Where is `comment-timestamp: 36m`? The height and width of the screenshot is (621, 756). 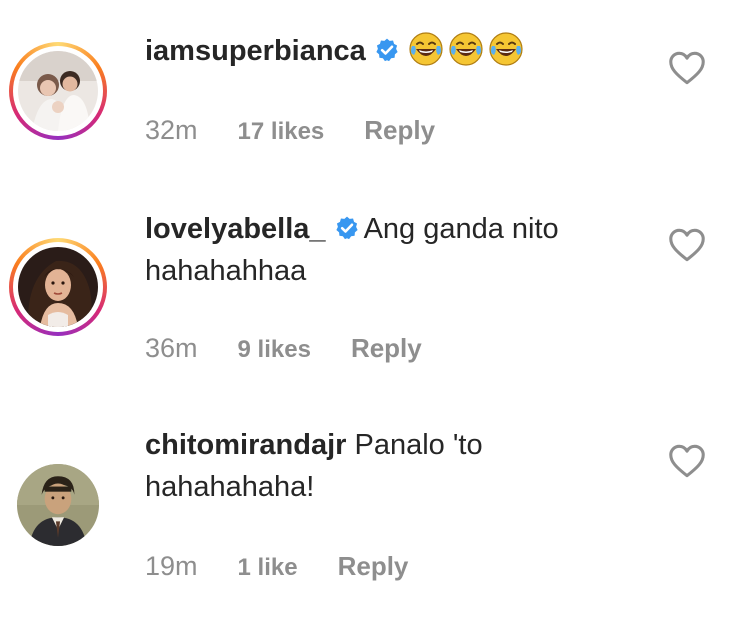 comment-timestamp: 36m is located at coordinates (171, 348).